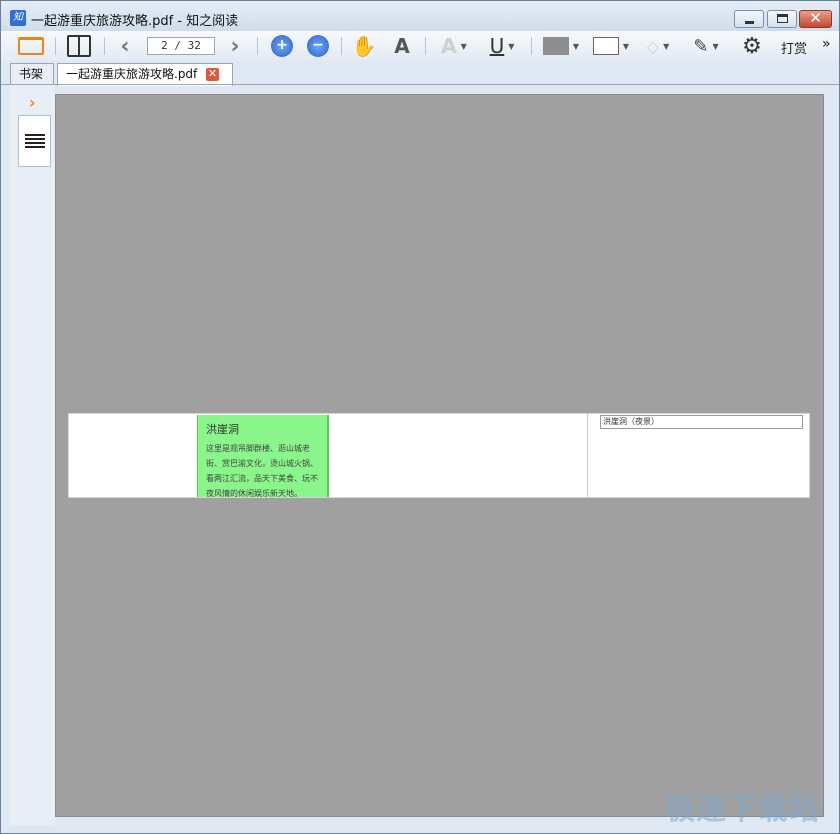 This screenshot has width=840, height=834. I want to click on chevron-right-icon: ›, so click(235, 46).